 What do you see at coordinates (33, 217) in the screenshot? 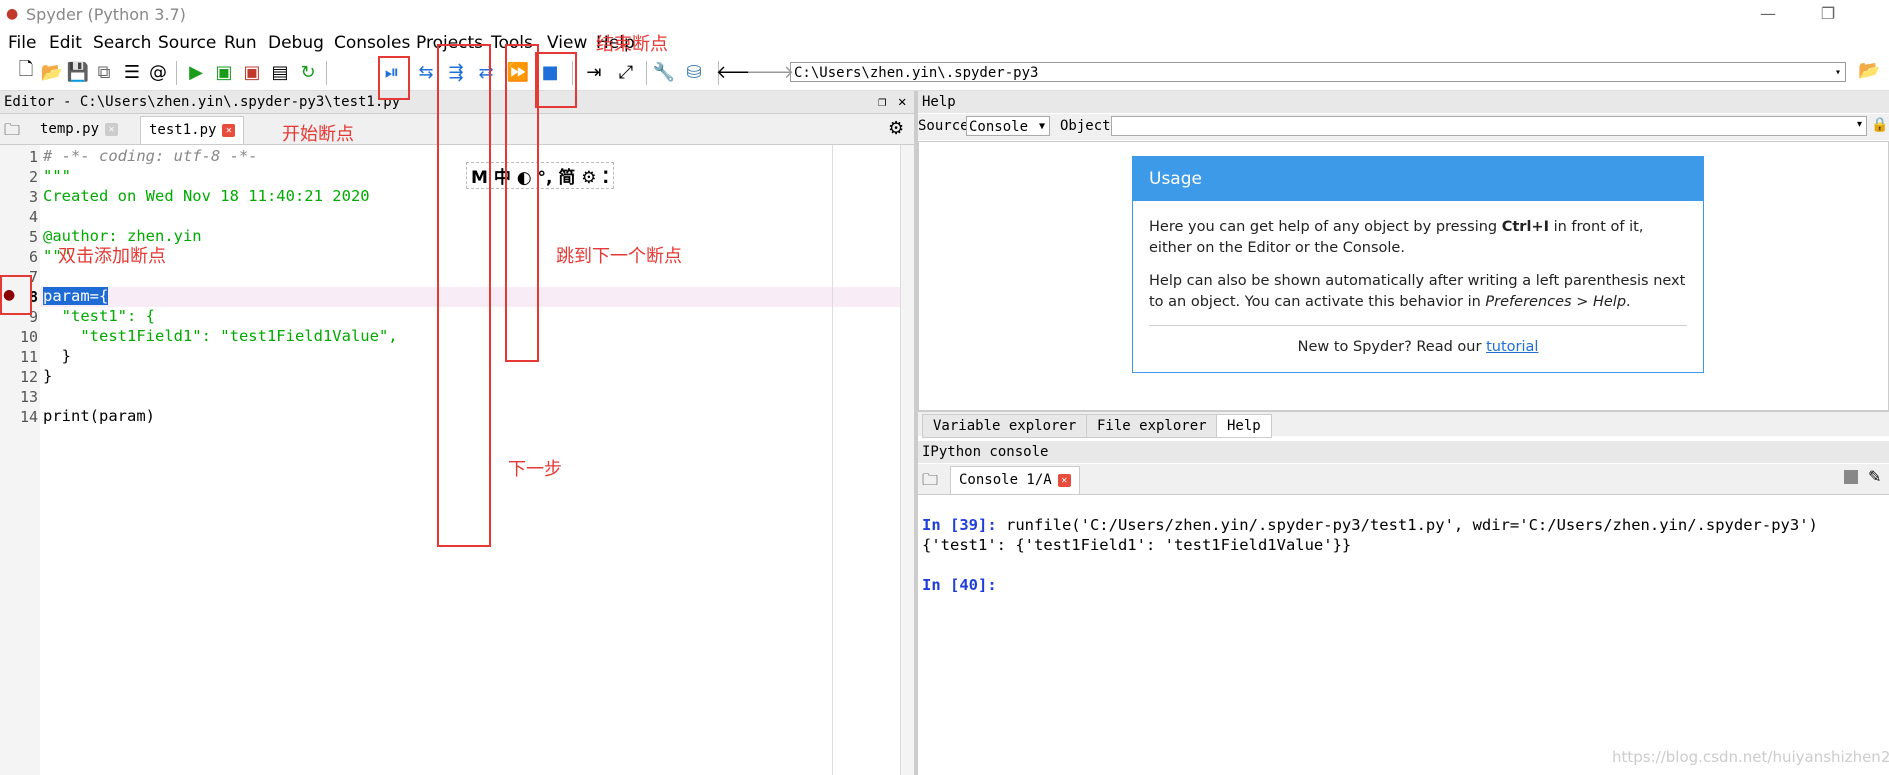
I see `line-number: 4` at bounding box center [33, 217].